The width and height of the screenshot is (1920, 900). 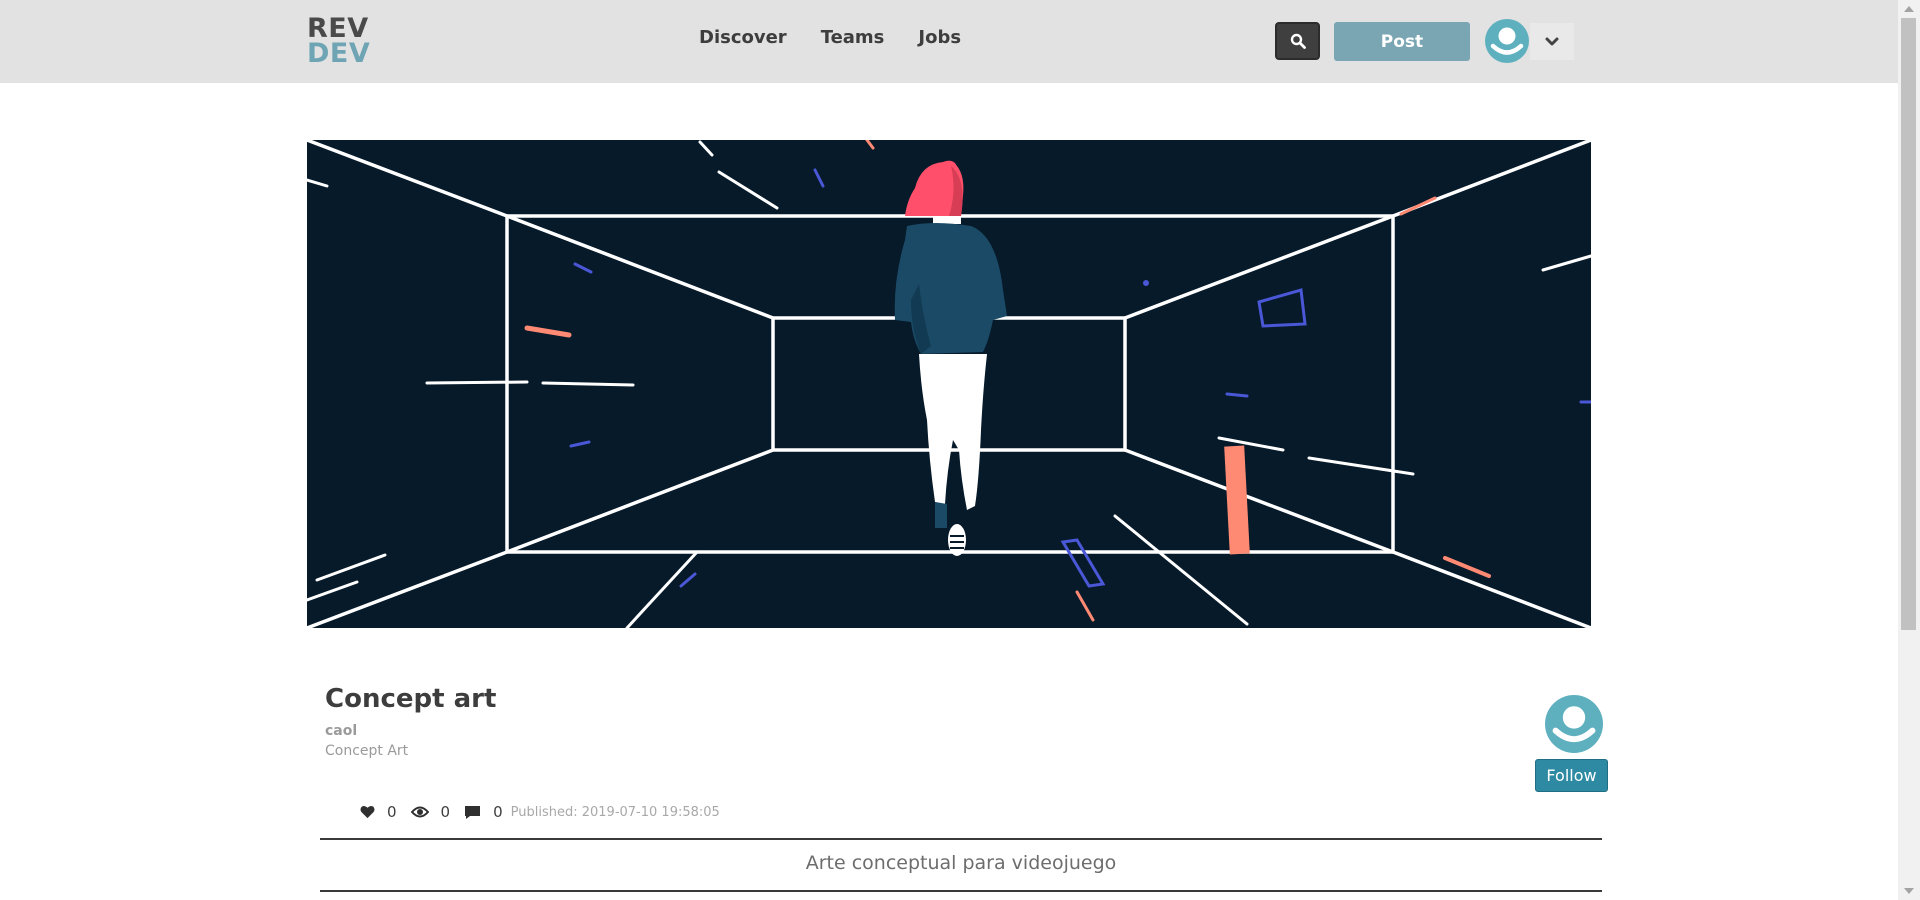 I want to click on views-count: 0, so click(x=445, y=812).